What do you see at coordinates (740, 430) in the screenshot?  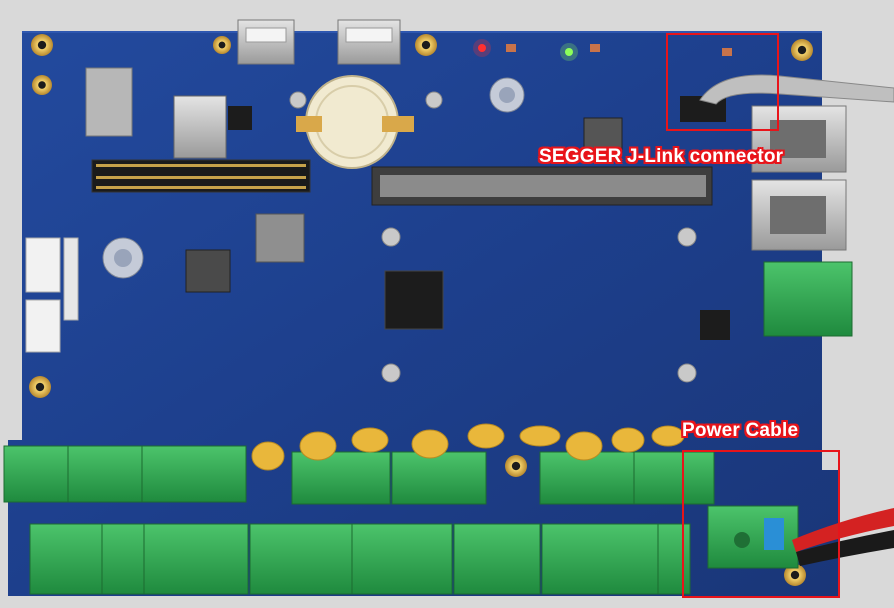 I see `power-annotation-label: Power Cable` at bounding box center [740, 430].